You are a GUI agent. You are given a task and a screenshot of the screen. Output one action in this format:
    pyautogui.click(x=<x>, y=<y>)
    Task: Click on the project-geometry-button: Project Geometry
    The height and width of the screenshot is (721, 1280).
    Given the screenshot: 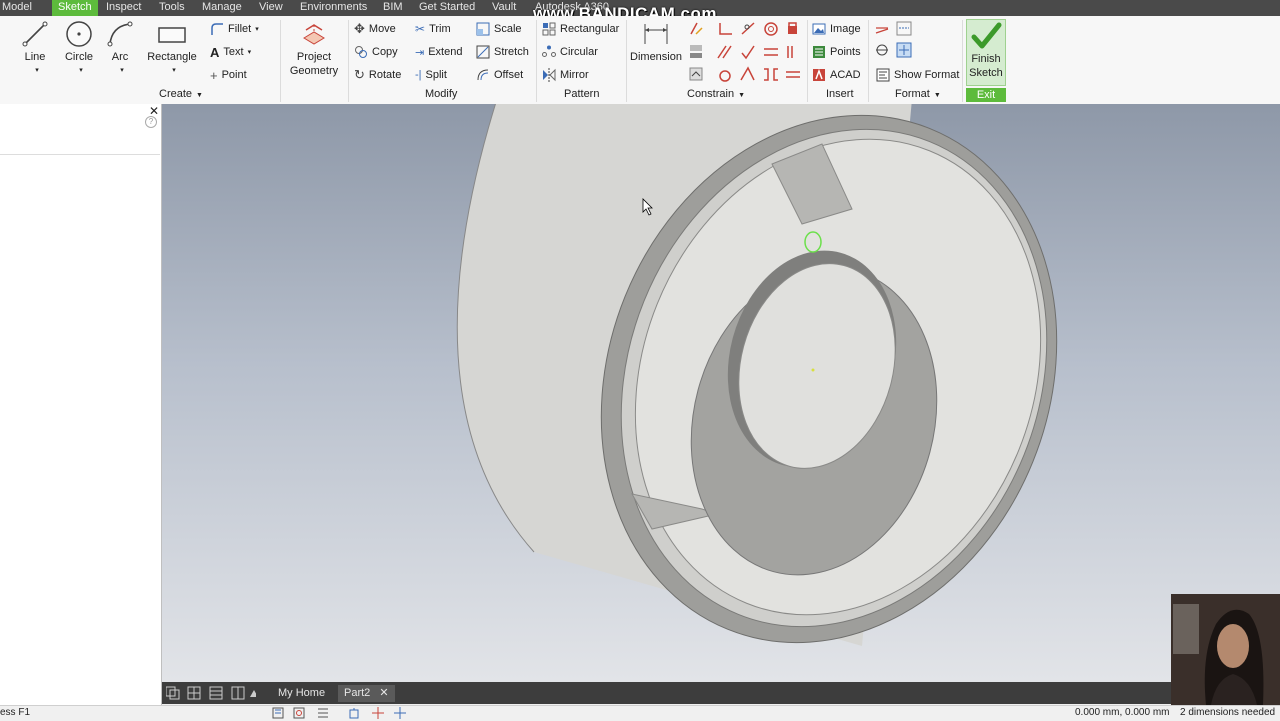 What is the action you would take?
    pyautogui.click(x=314, y=49)
    